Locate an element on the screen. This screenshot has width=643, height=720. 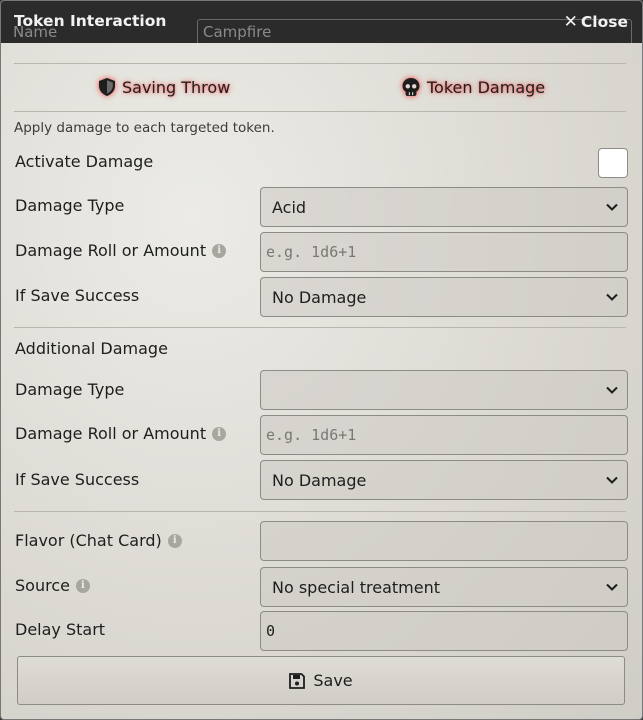
save-success-label: If Save Success is located at coordinates (77, 295).